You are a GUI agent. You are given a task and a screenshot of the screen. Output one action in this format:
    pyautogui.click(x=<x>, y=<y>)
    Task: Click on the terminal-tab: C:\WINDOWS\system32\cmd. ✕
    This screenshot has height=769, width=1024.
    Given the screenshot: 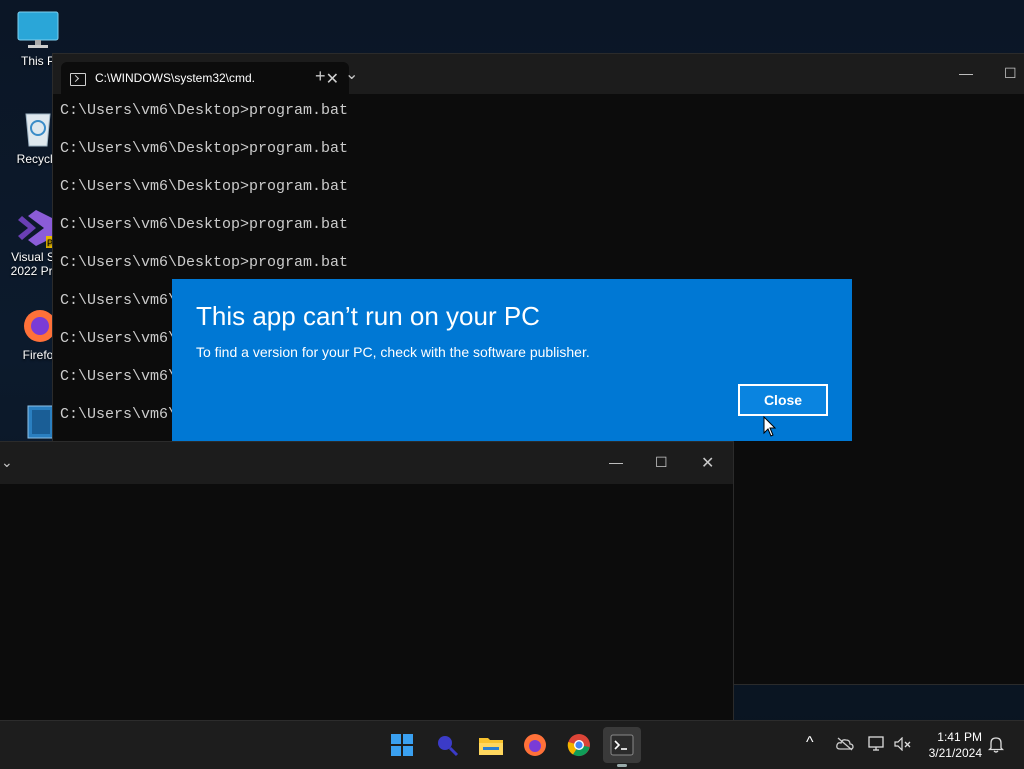 What is the action you would take?
    pyautogui.click(x=205, y=78)
    